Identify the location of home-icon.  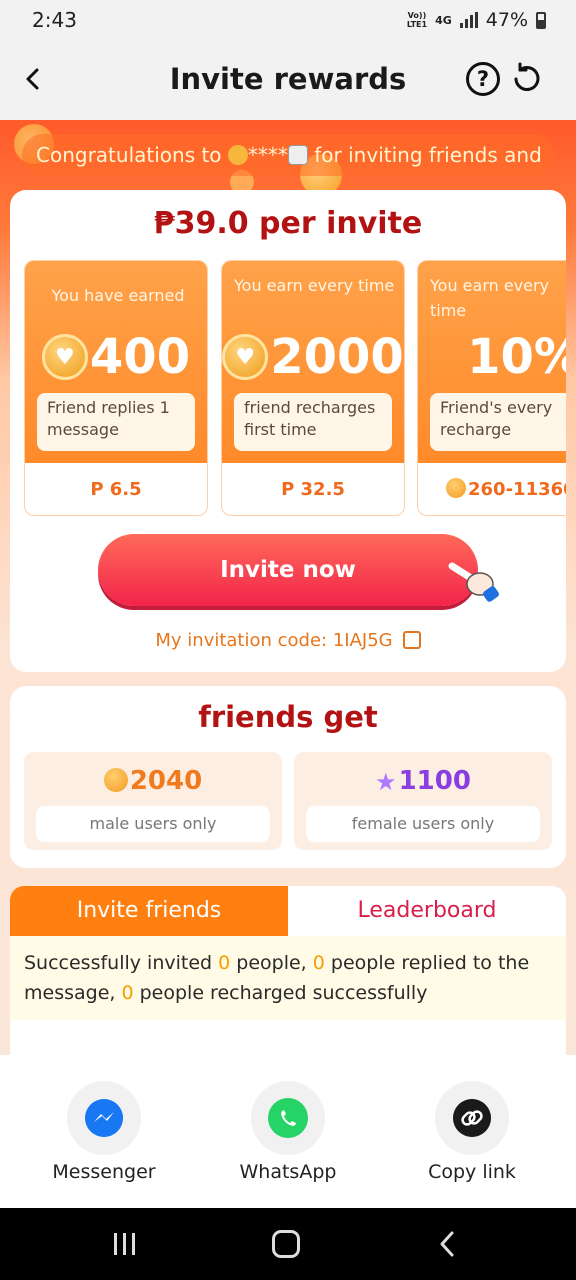
(286, 1244).